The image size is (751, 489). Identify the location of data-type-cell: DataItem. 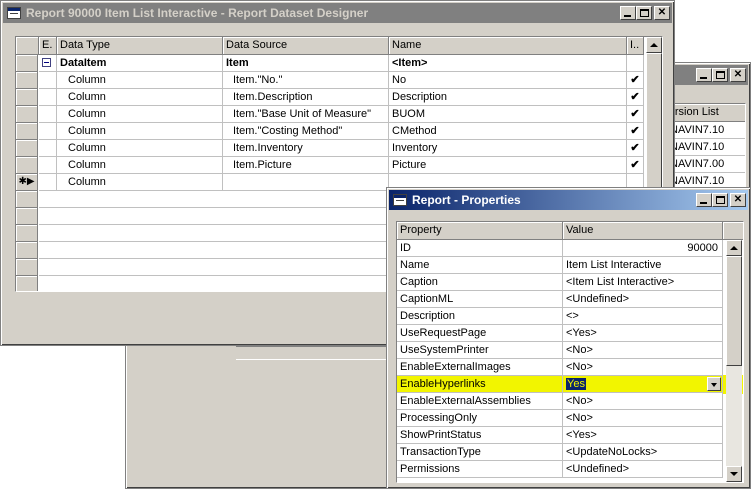
(140, 63).